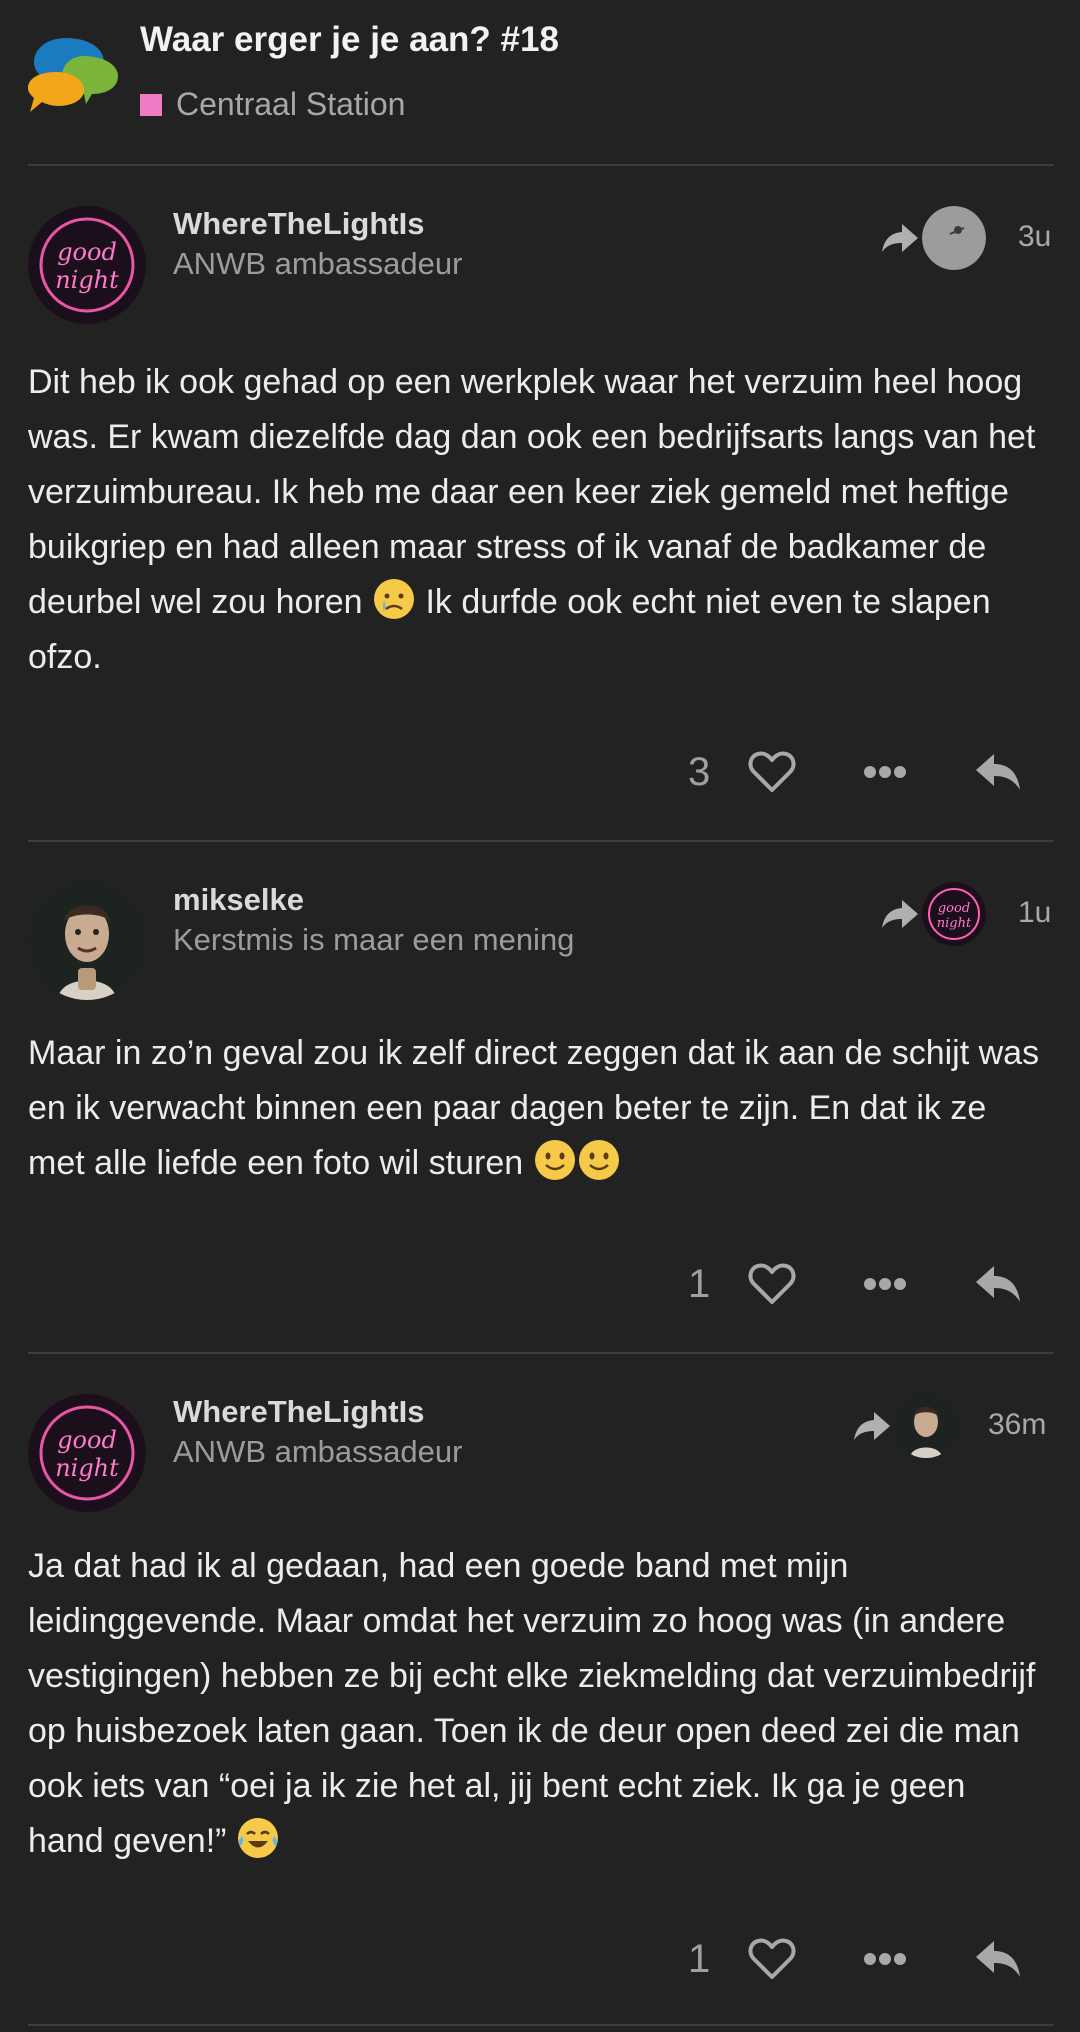 The image size is (1080, 2032). Describe the element at coordinates (699, 772) in the screenshot. I see `like-count: 3` at that location.